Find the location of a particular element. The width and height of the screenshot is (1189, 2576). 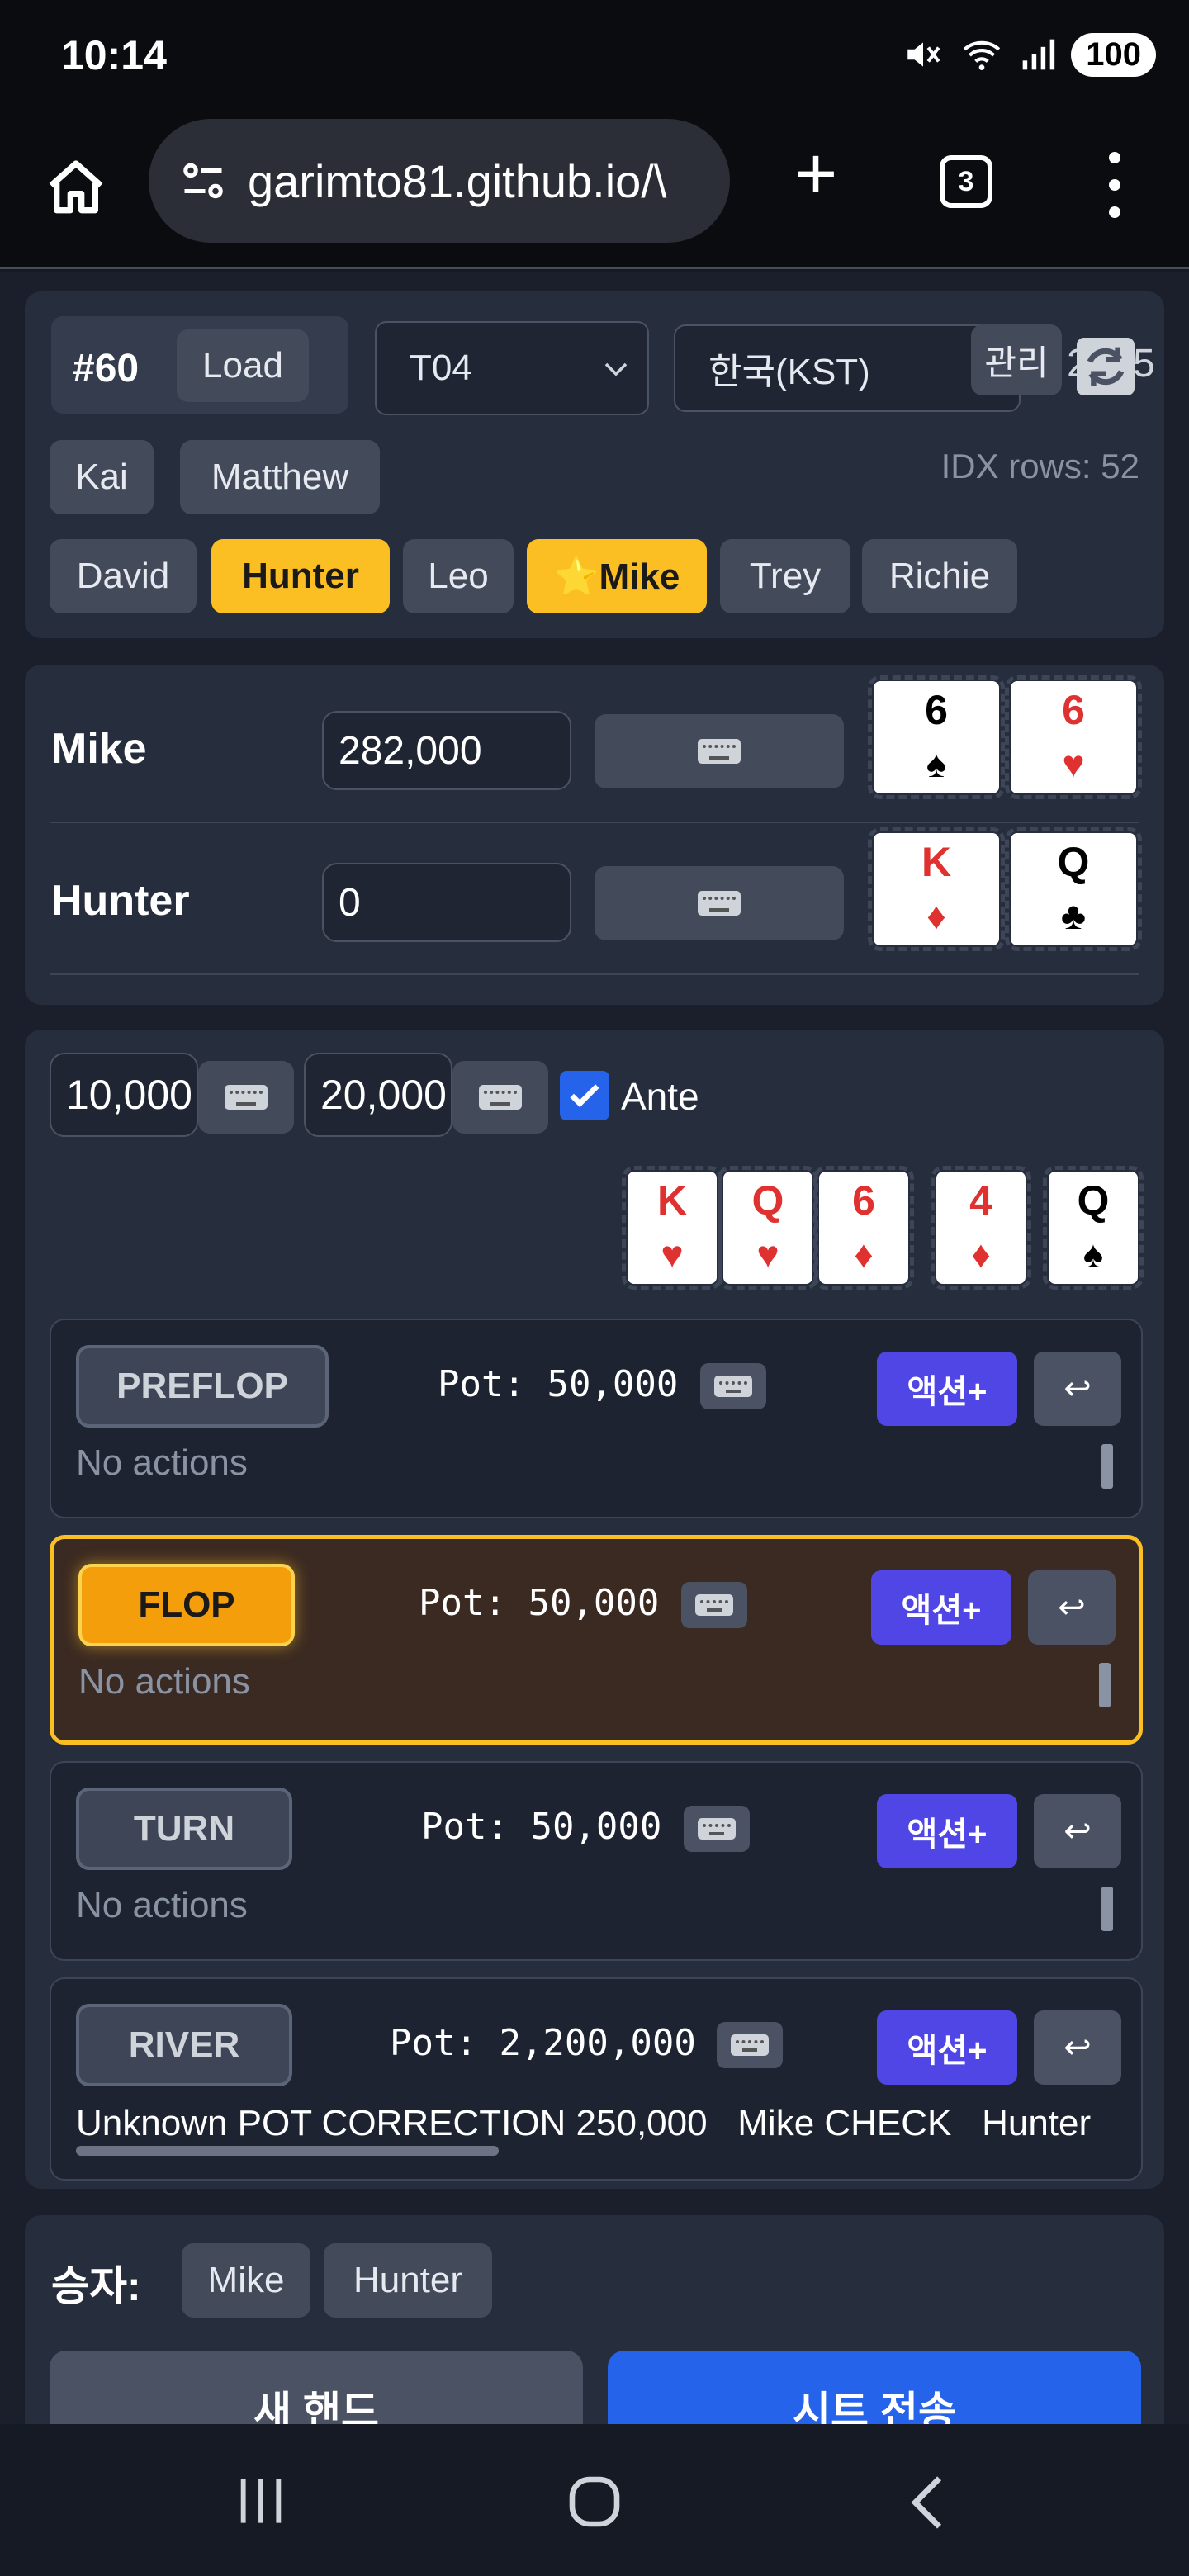

address-bar: garimto81.github.io/\ is located at coordinates (439, 181).